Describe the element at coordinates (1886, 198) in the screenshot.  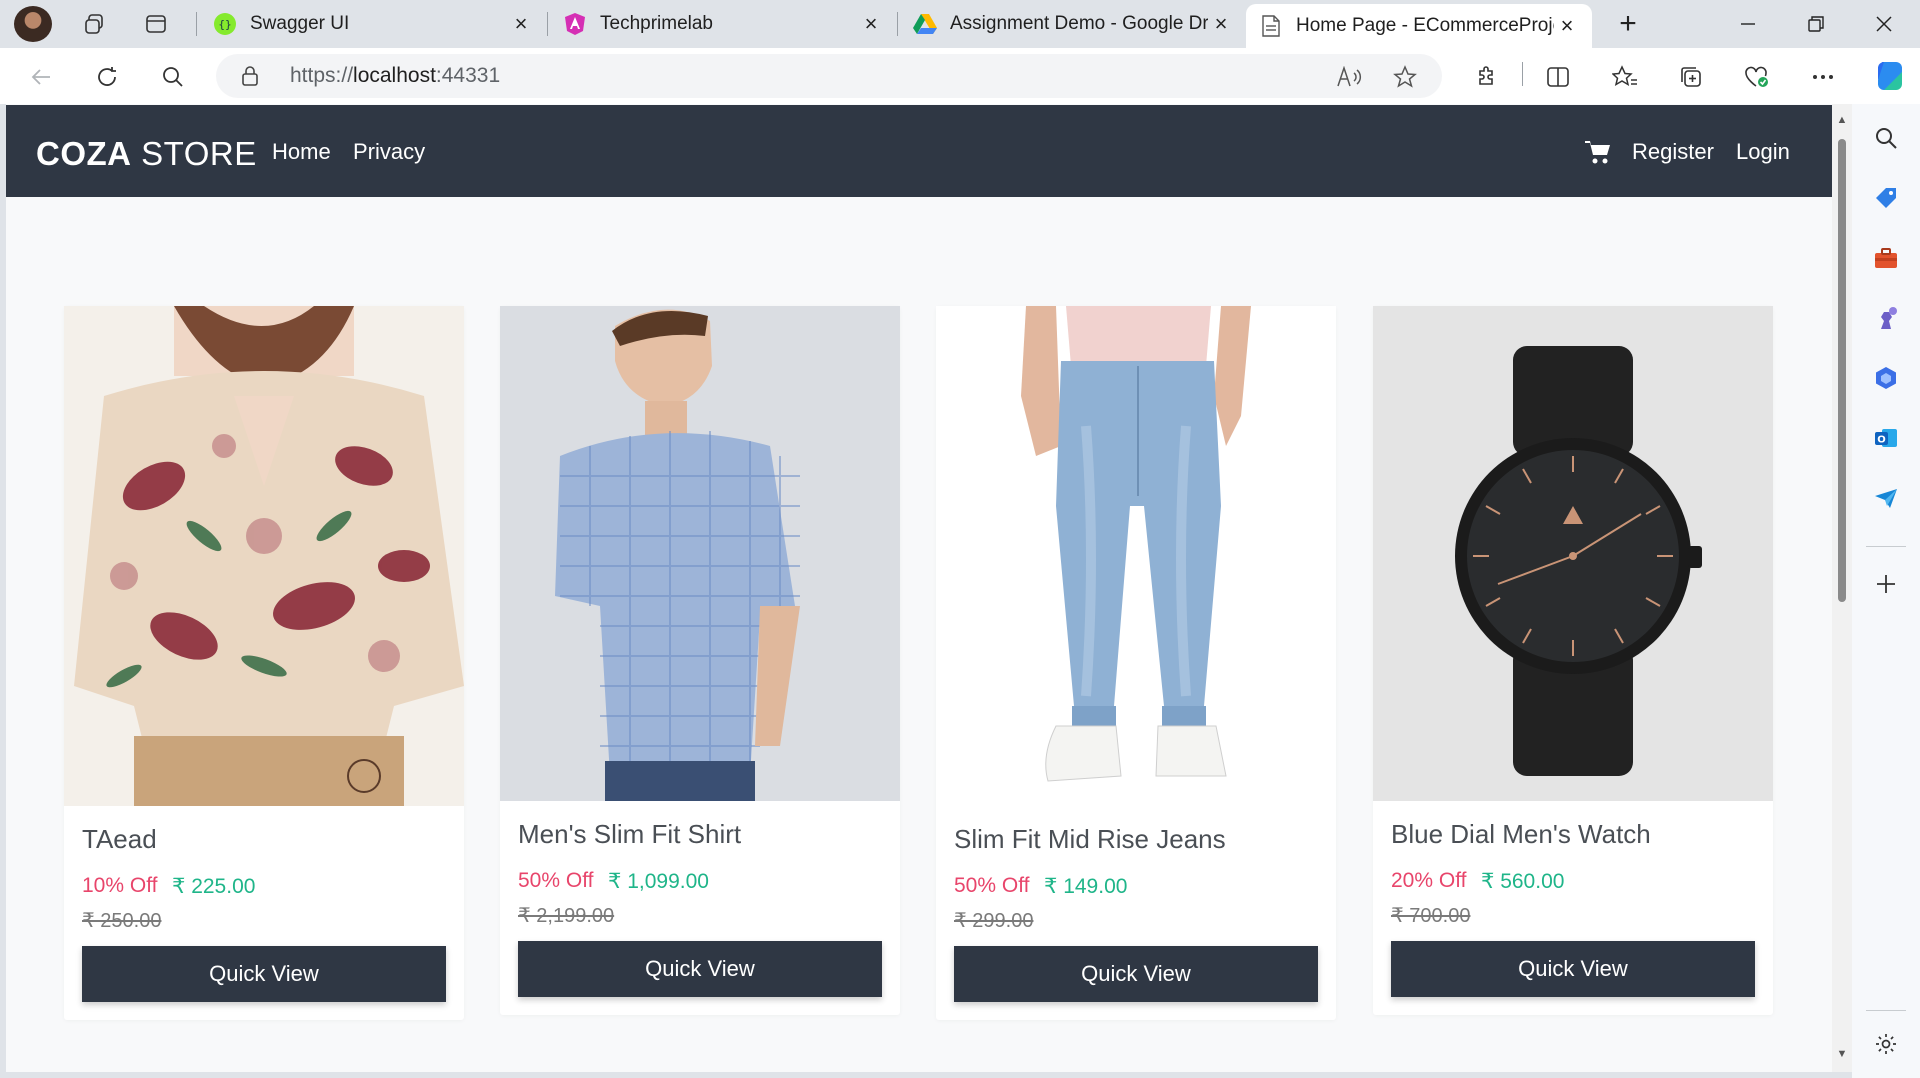
I see `tag-icon` at that location.